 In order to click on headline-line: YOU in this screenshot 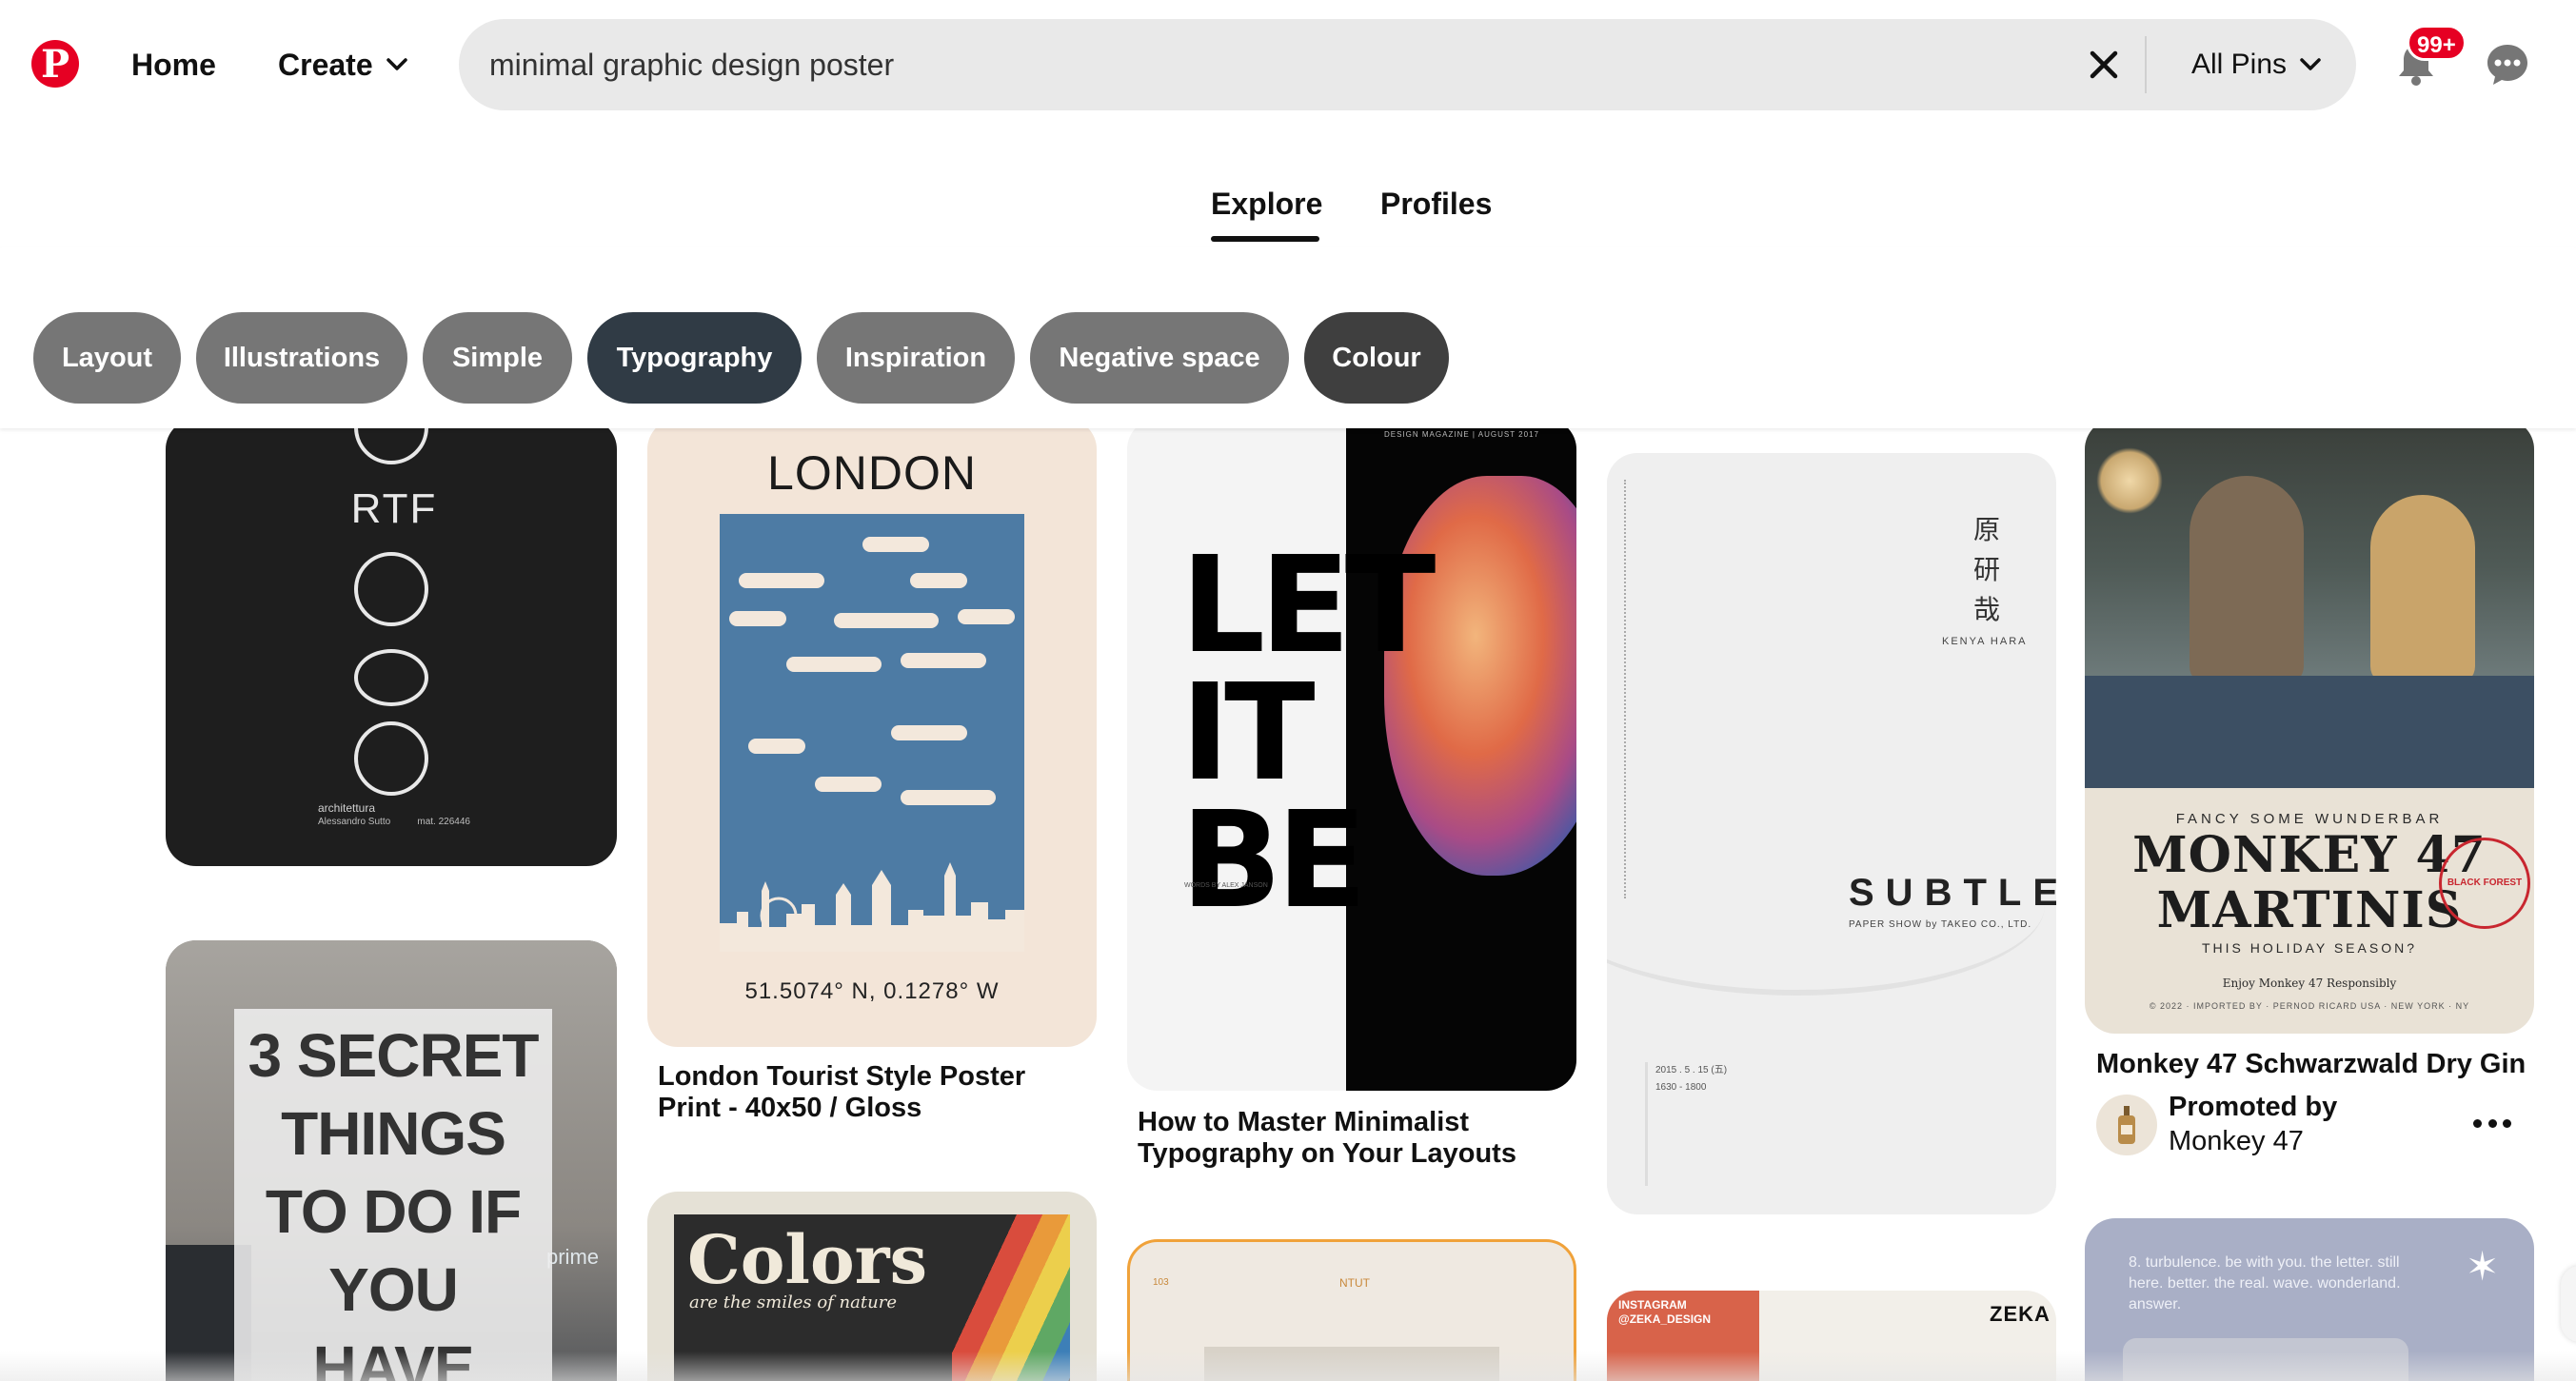, I will do `click(393, 1289)`.